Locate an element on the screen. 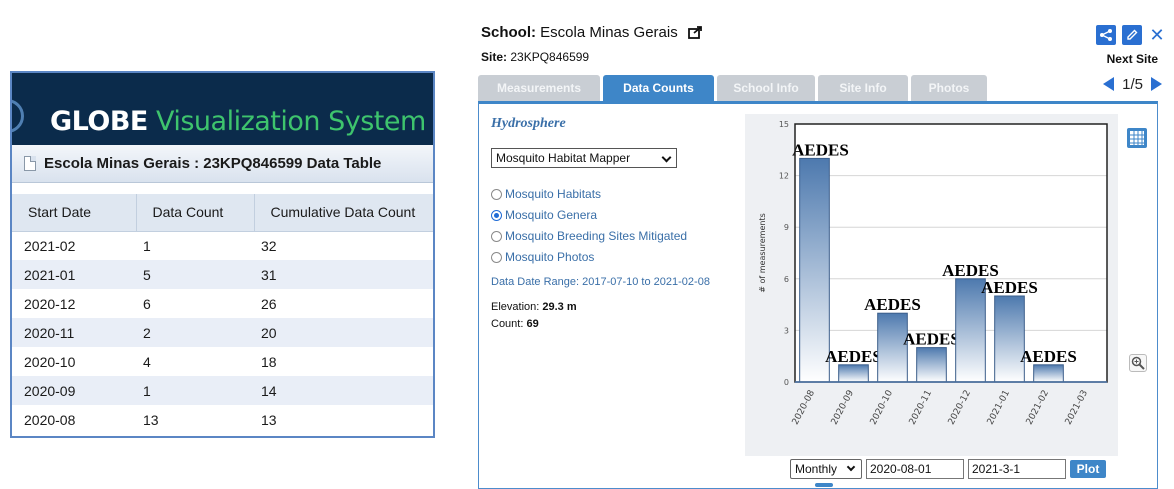  edit-icon is located at coordinates (1132, 35).